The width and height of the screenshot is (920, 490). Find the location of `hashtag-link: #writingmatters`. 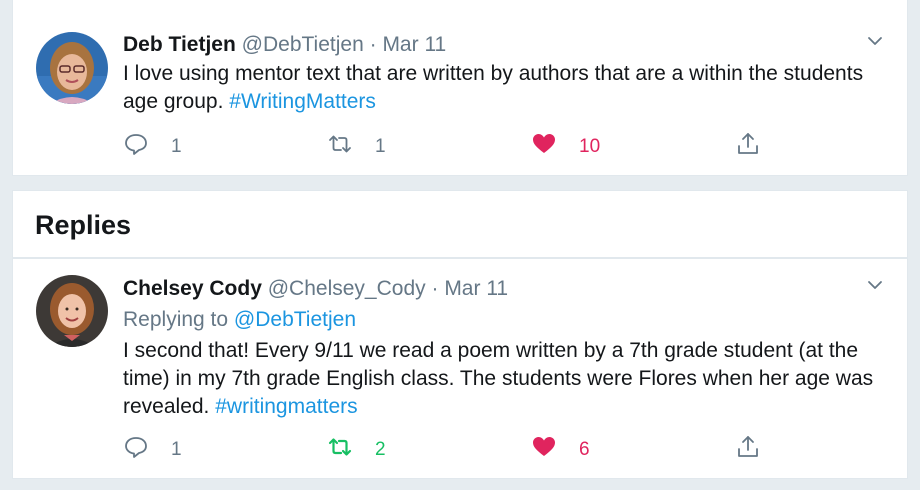

hashtag-link: #writingmatters is located at coordinates (286, 406).